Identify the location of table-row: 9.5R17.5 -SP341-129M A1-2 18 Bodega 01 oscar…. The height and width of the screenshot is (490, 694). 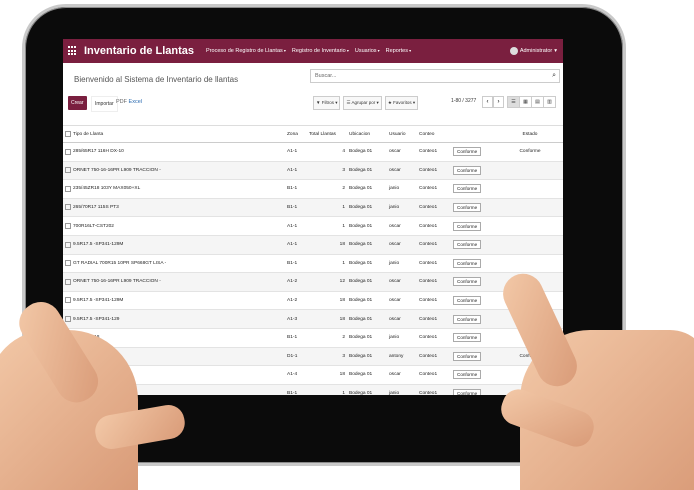
(313, 301).